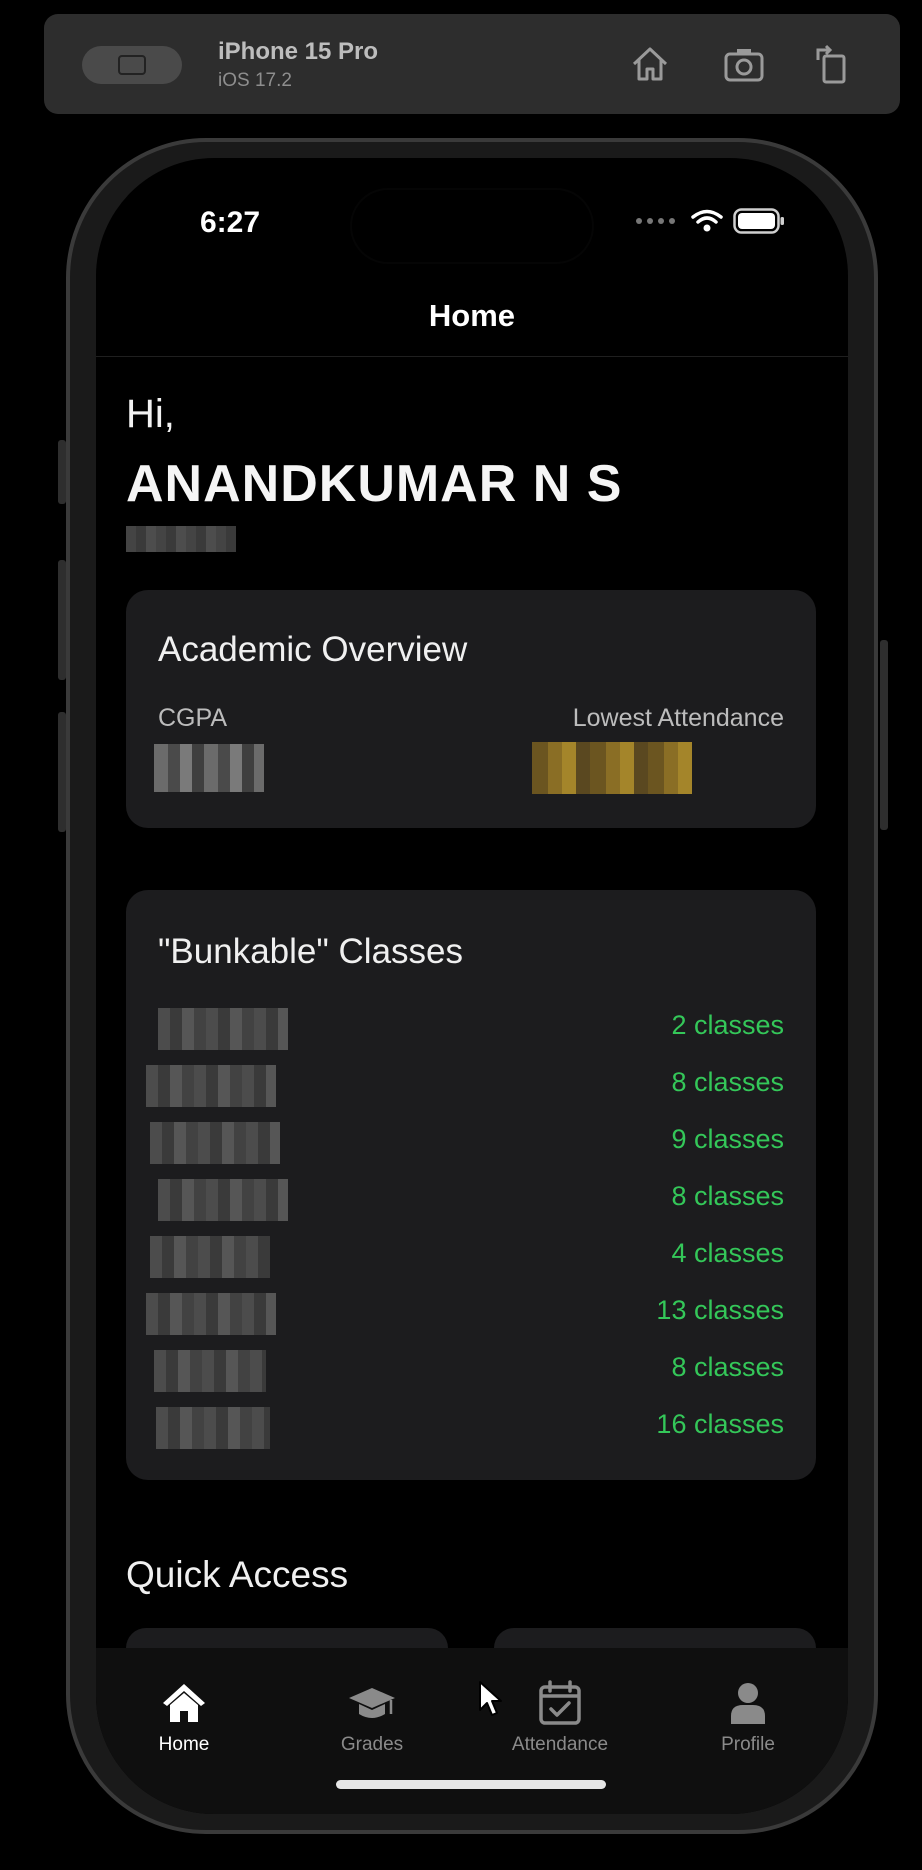 This screenshot has height=1870, width=922. I want to click on page-title: Home, so click(472, 315).